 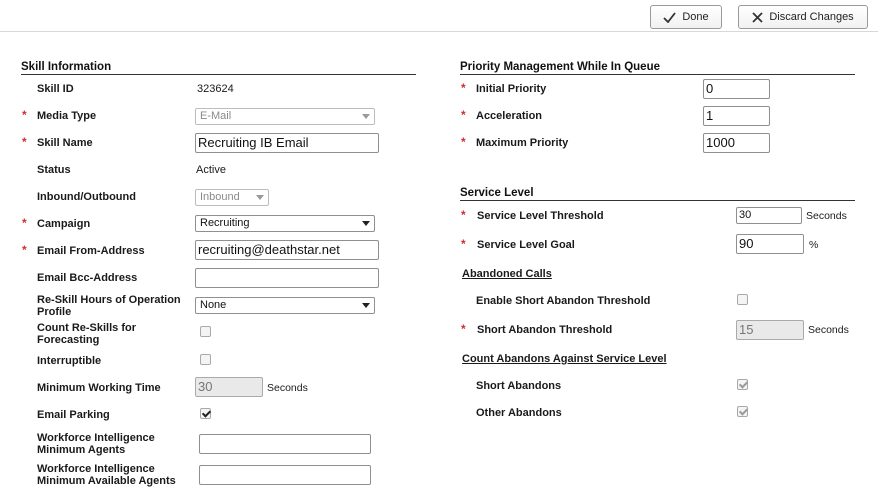 I want to click on priority-management-rule, so click(x=657, y=74).